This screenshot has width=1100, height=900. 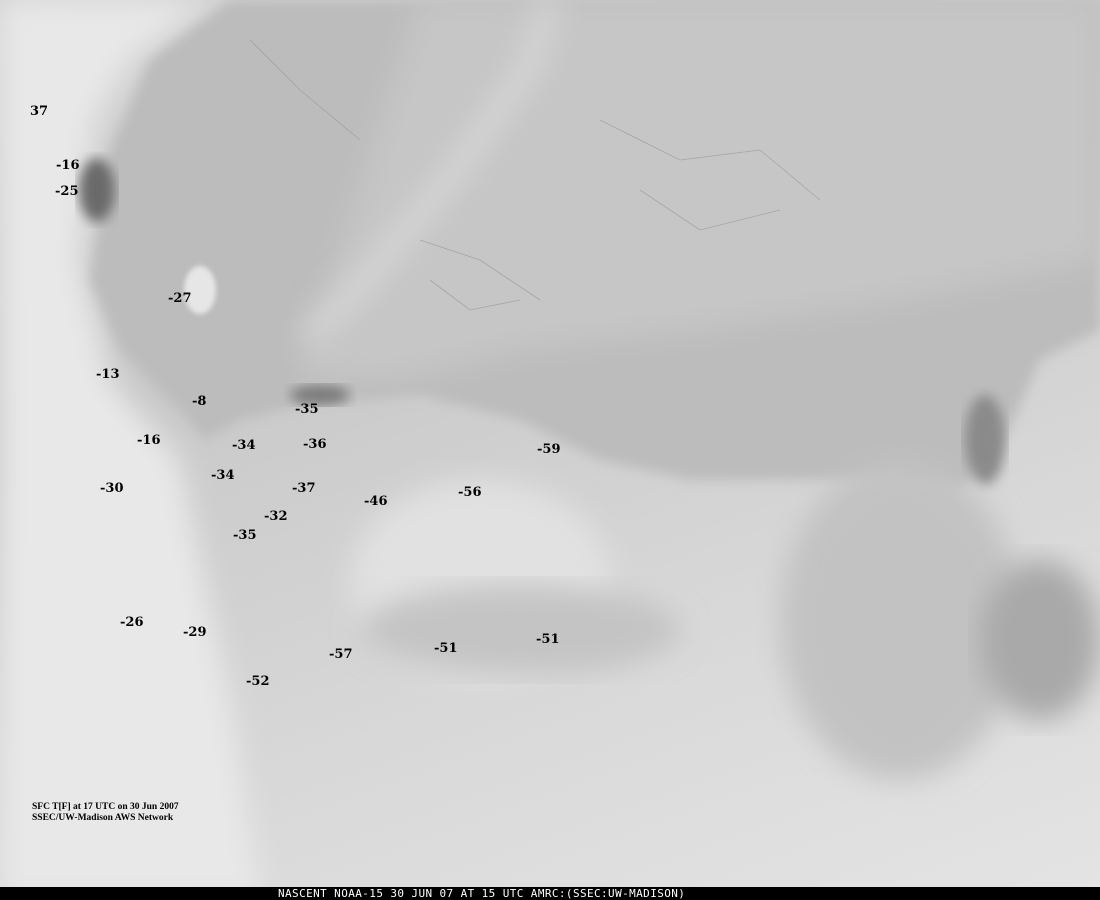 What do you see at coordinates (341, 654) in the screenshot?
I see `temp-label: -57` at bounding box center [341, 654].